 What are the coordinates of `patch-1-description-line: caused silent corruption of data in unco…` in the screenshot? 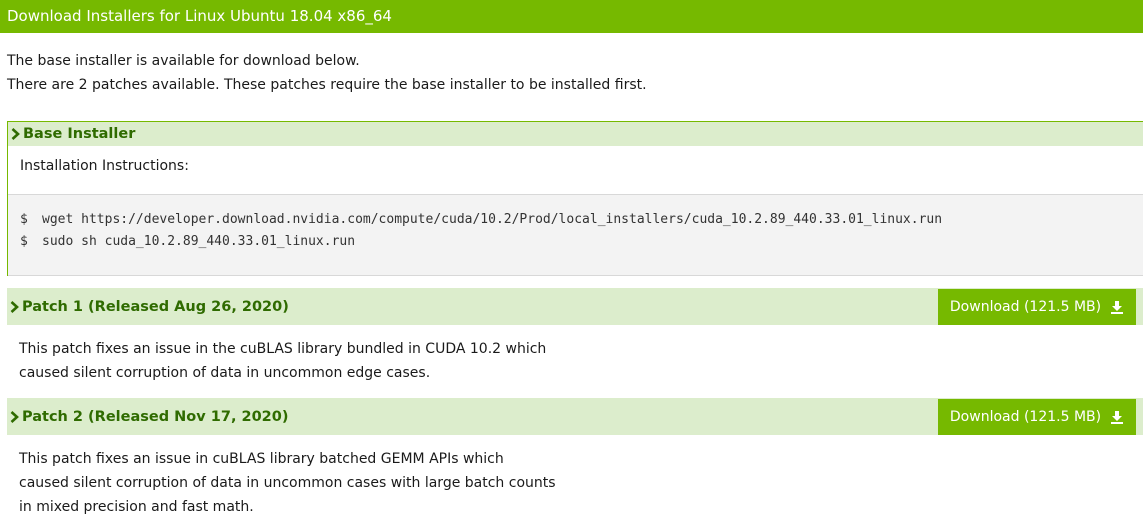 It's located at (225, 373).